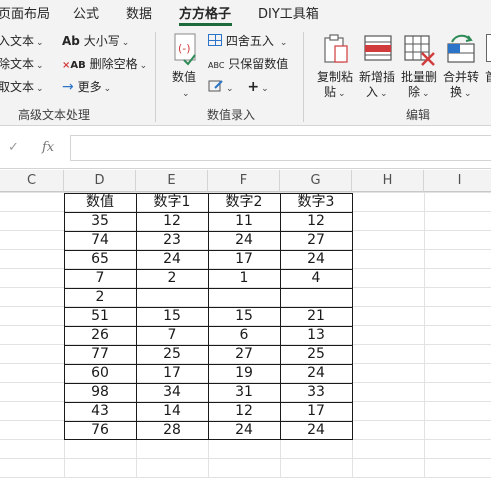  I want to click on batch-delete-label: 批量删, so click(419, 77).